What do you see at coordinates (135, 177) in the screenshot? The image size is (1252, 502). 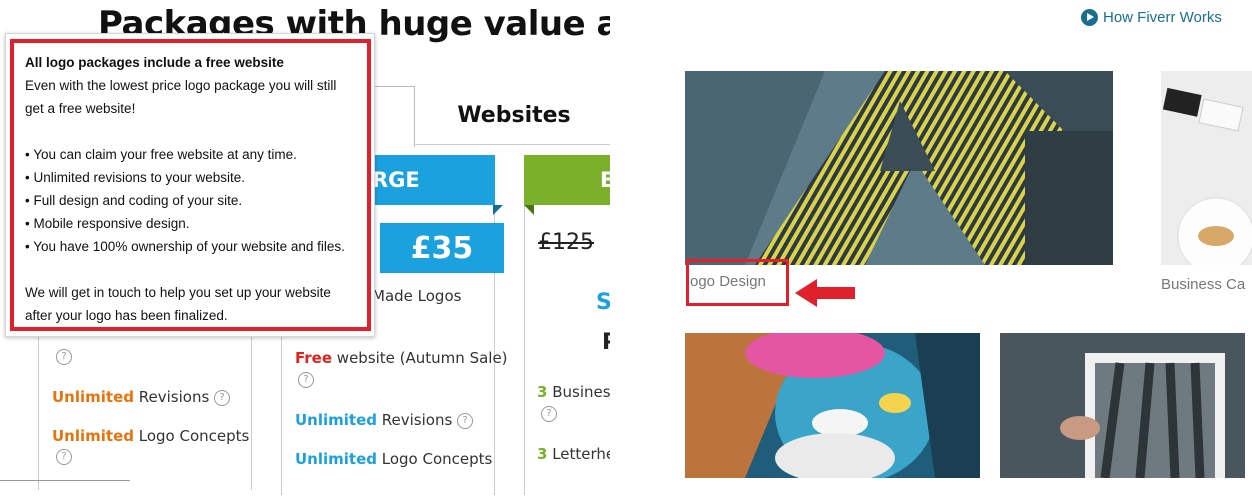 I see `tooltip-bullet: • Unlimited revisions to your website.` at bounding box center [135, 177].